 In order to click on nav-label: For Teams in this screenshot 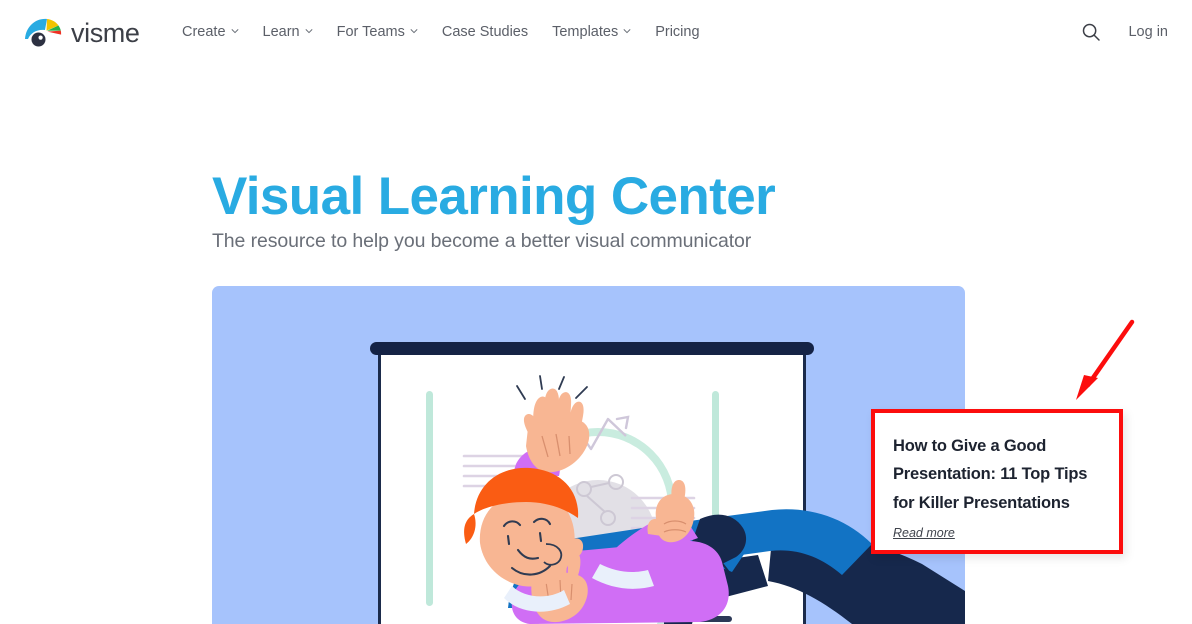, I will do `click(370, 31)`.